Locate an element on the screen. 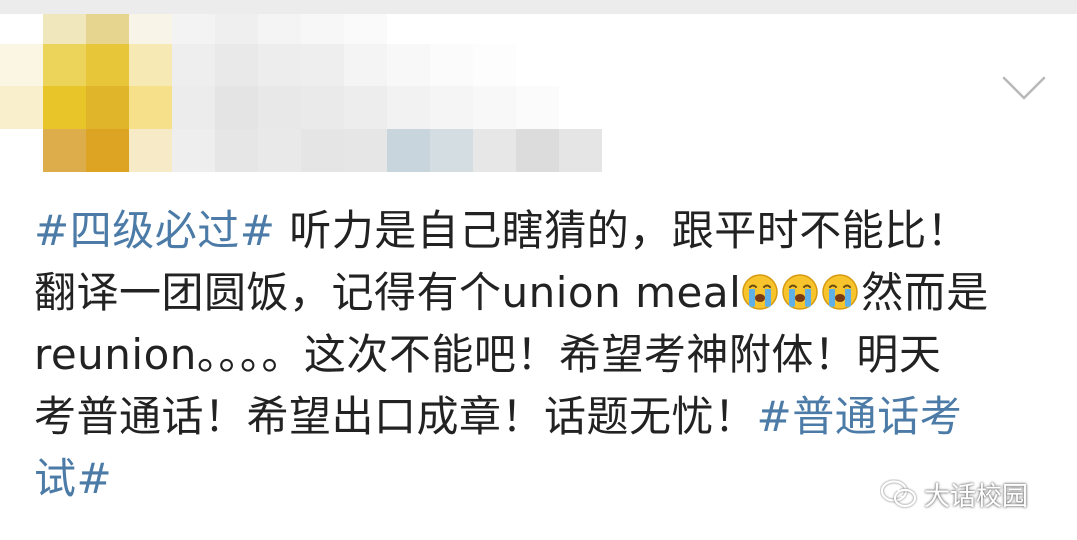 This screenshot has width=1077, height=540. post-line-3: reunion。。。。这次不能吧！希望考神附体！明天 is located at coordinates (539, 355).